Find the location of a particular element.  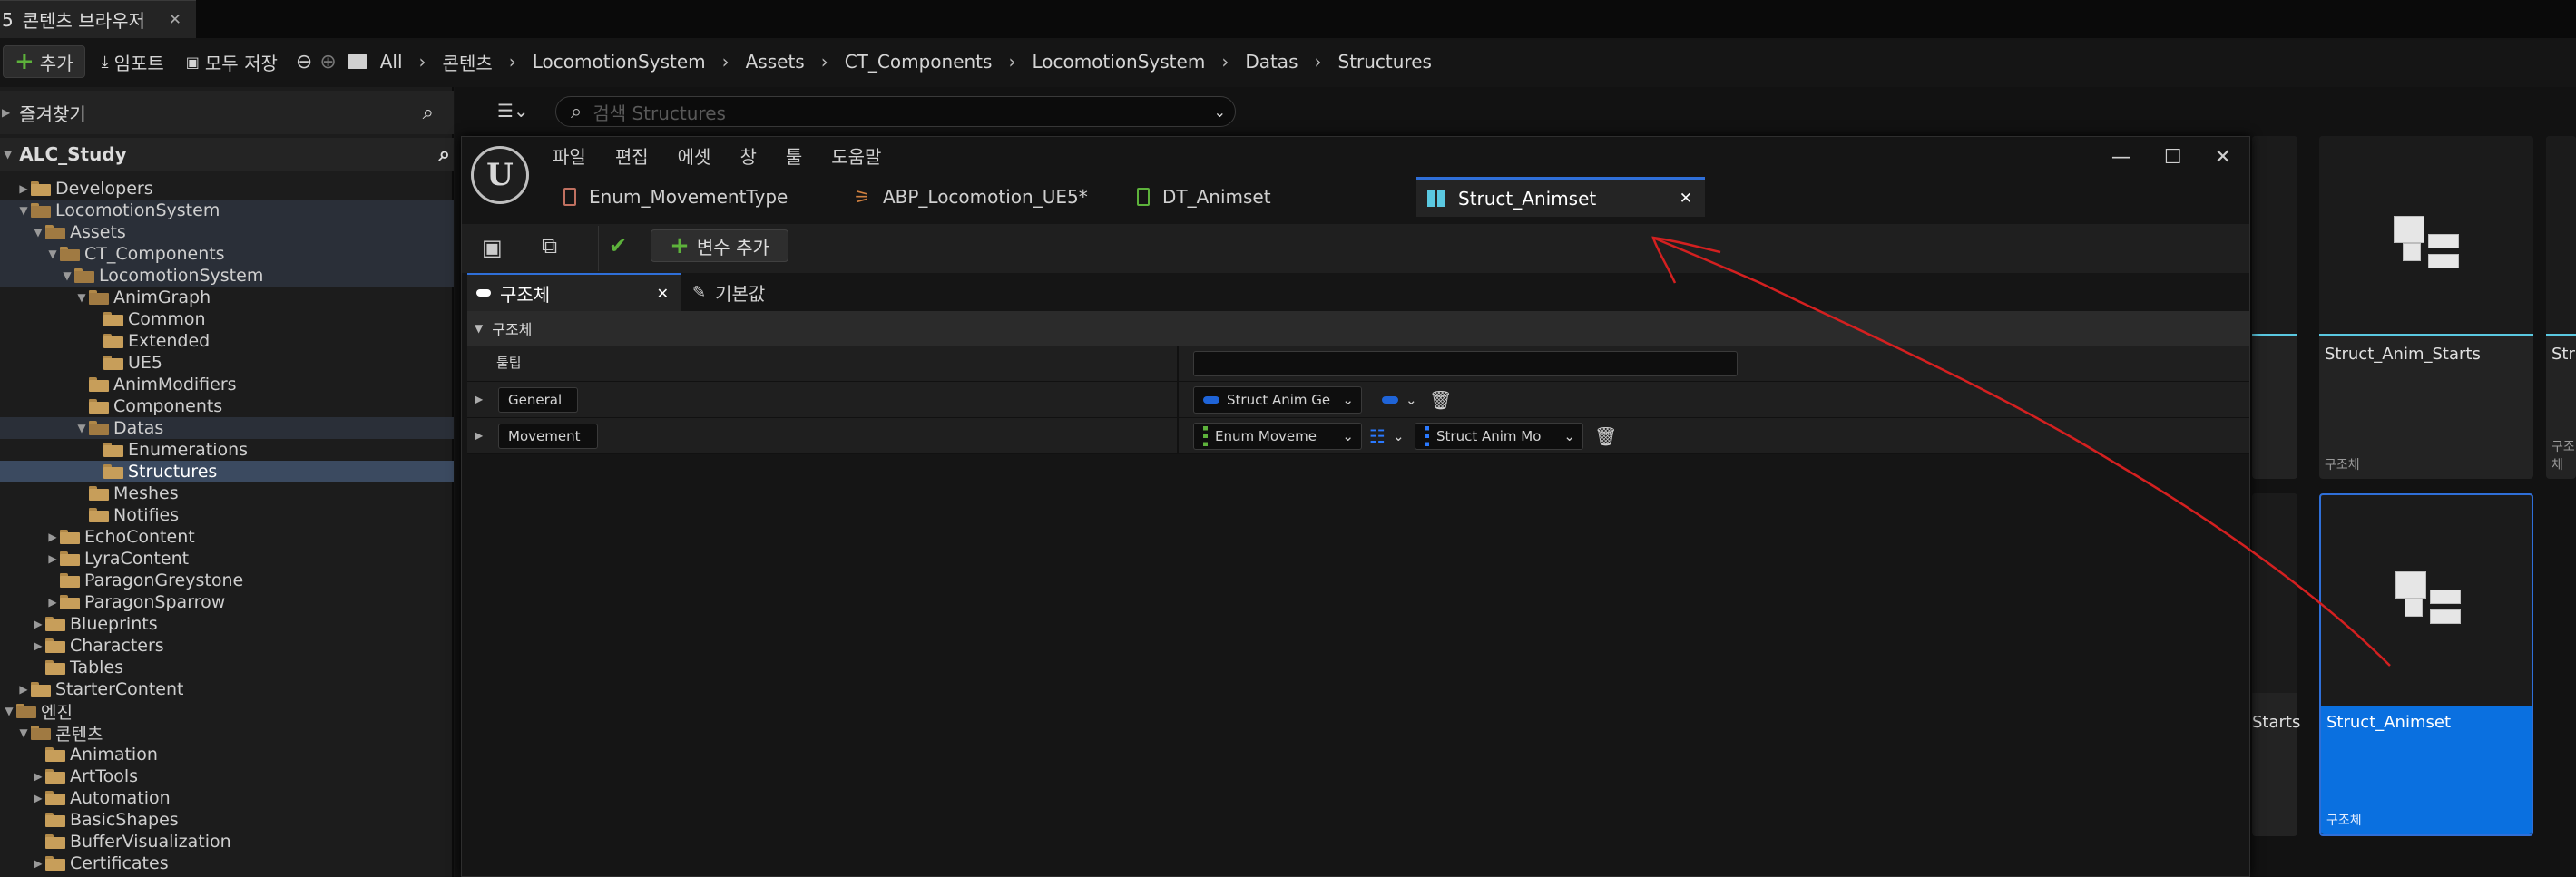

tree-item: Components is located at coordinates (227, 406).